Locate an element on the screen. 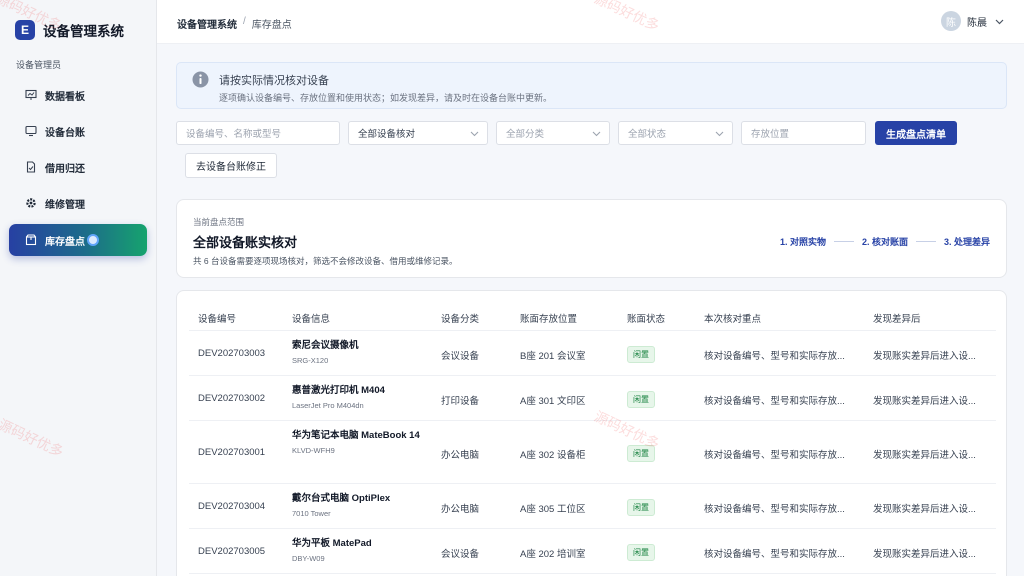  sidebar-item-label: 设备台账 is located at coordinates (65, 133).